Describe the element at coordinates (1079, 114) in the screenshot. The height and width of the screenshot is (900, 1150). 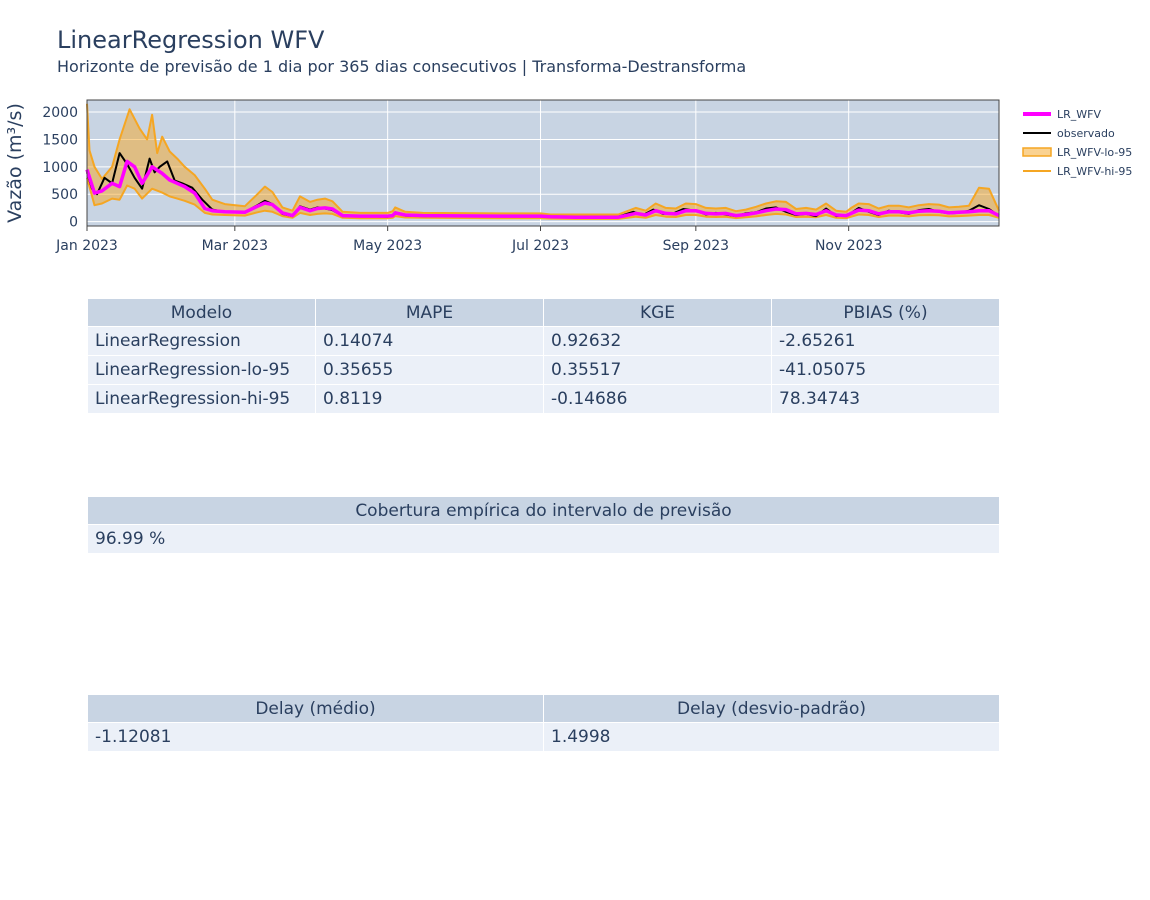
I see `legend-label: LR_WFV` at that location.